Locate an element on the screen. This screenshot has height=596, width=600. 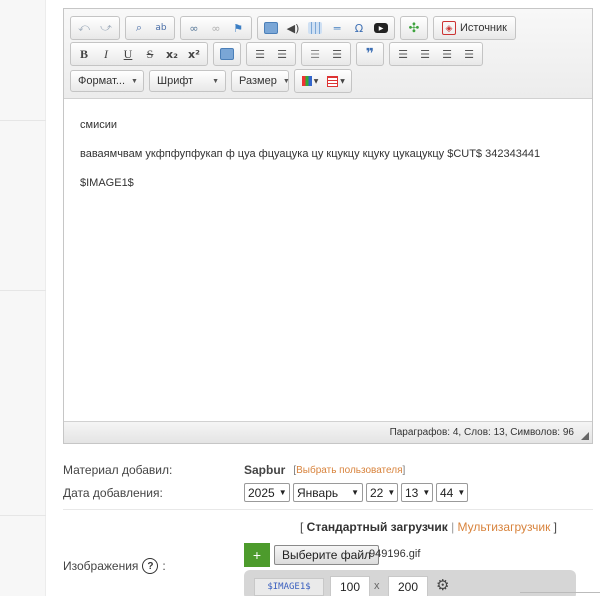
toolbar-row-1: ⤺ ⤻ ⌕ ab ∞ ∞ ⚑ ◀) ═ Ω ▶ ✣ ◈ Источник is located at coordinates (293, 28).